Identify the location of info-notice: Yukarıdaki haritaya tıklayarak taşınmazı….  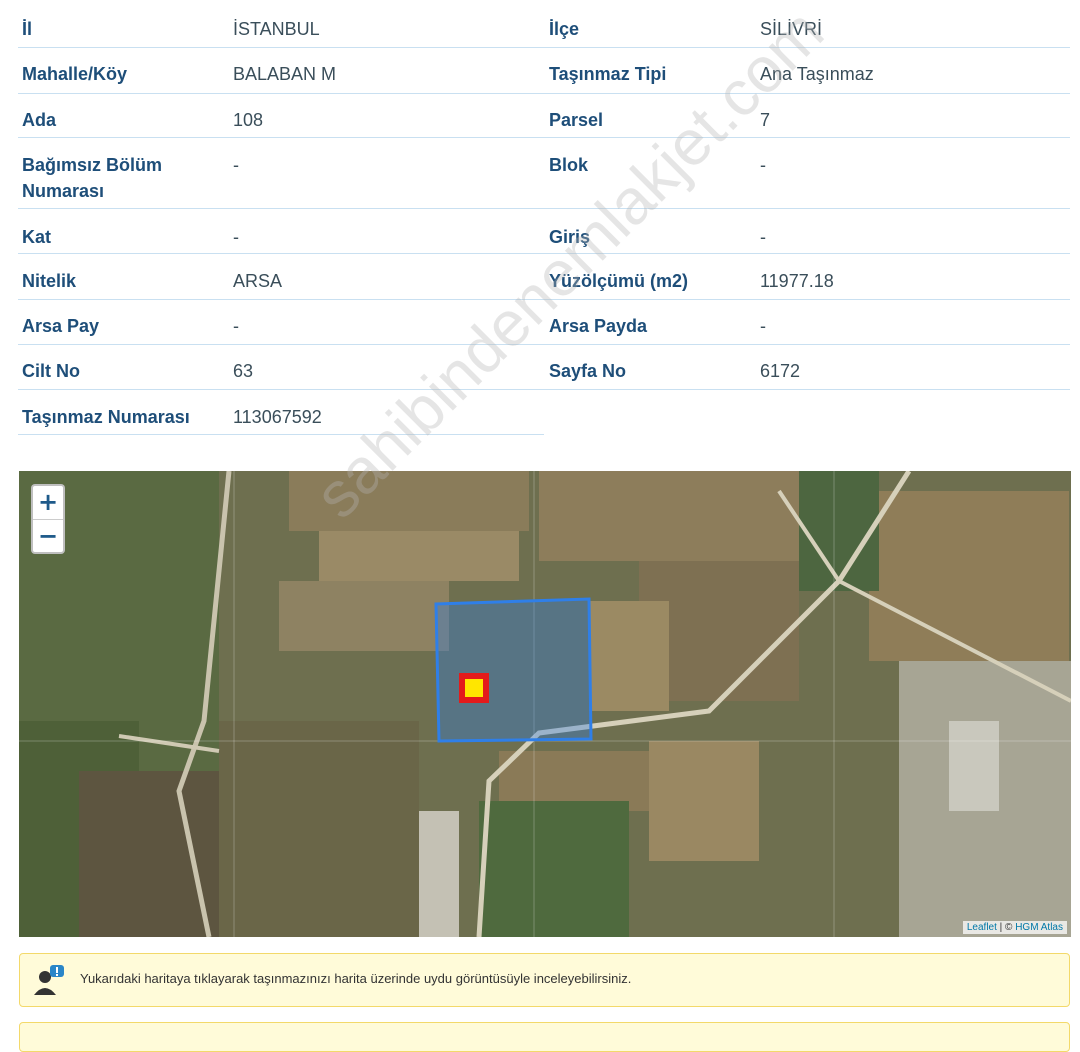
(544, 980).